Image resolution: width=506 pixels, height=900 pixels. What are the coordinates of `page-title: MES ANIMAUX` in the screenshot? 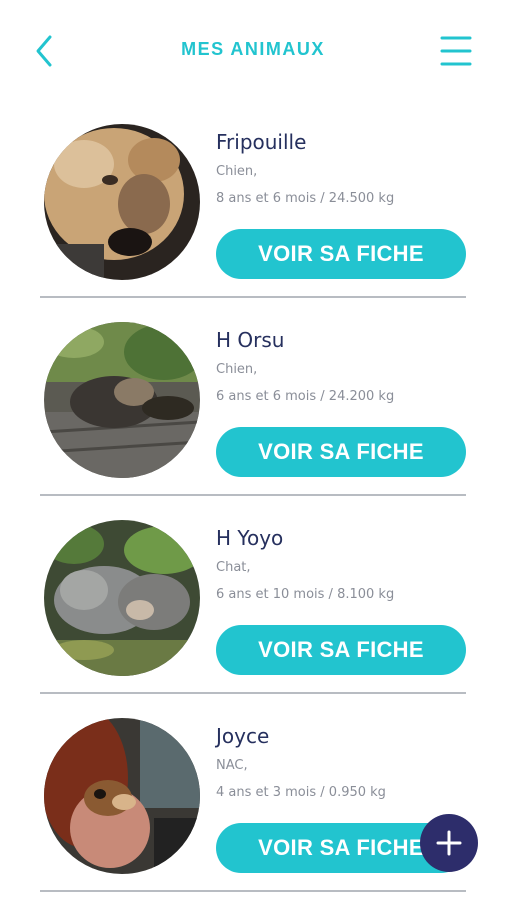 It's located at (253, 49).